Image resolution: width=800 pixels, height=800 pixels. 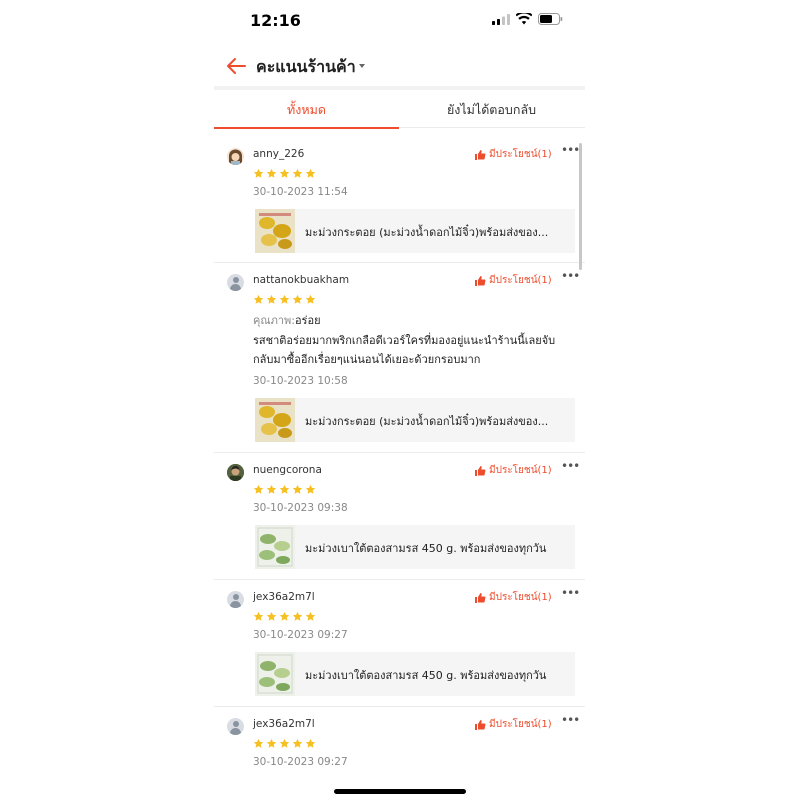 I want to click on status-icons, so click(x=527, y=19).